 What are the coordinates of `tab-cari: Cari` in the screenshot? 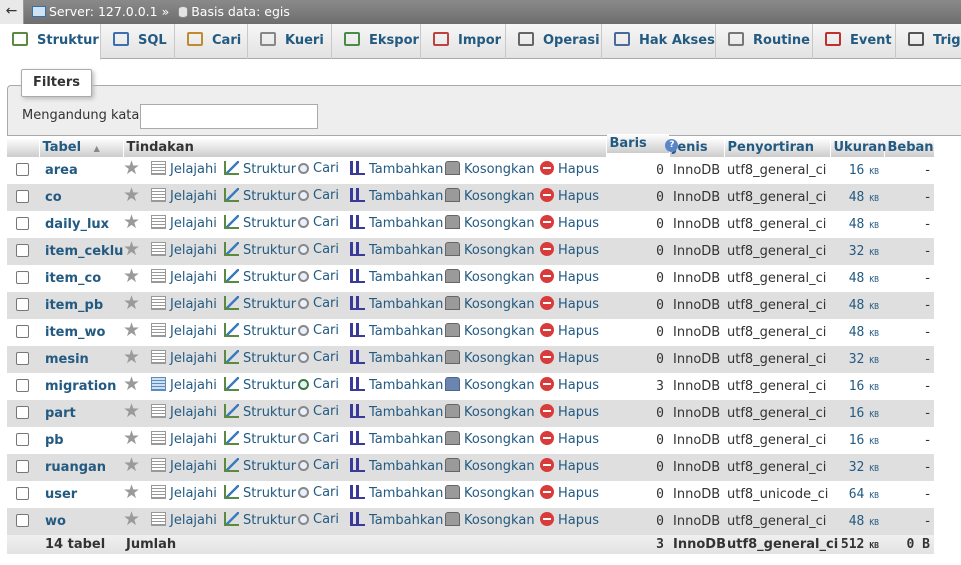 It's located at (211, 41).